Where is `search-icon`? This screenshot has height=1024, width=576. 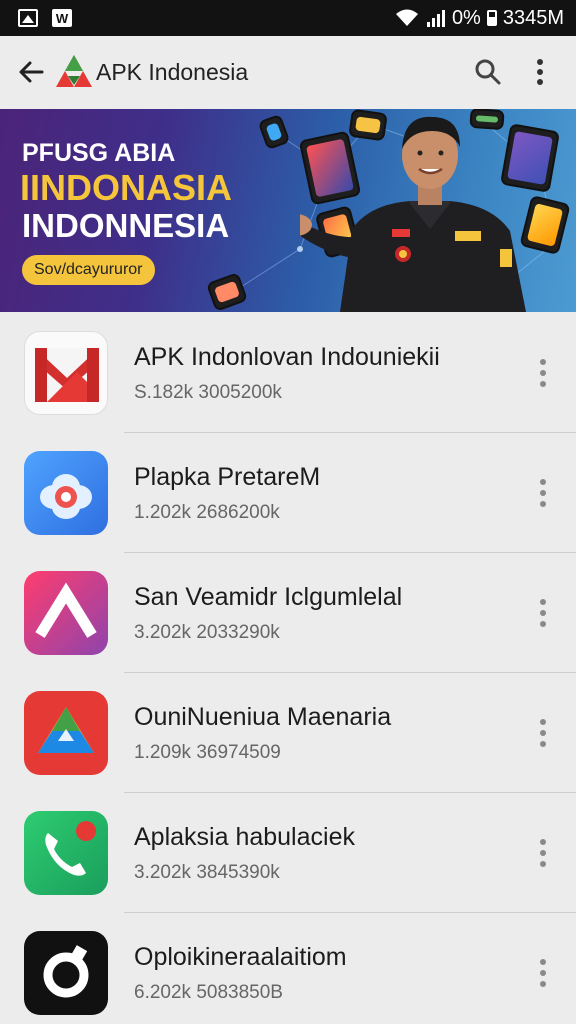
search-icon is located at coordinates (488, 72).